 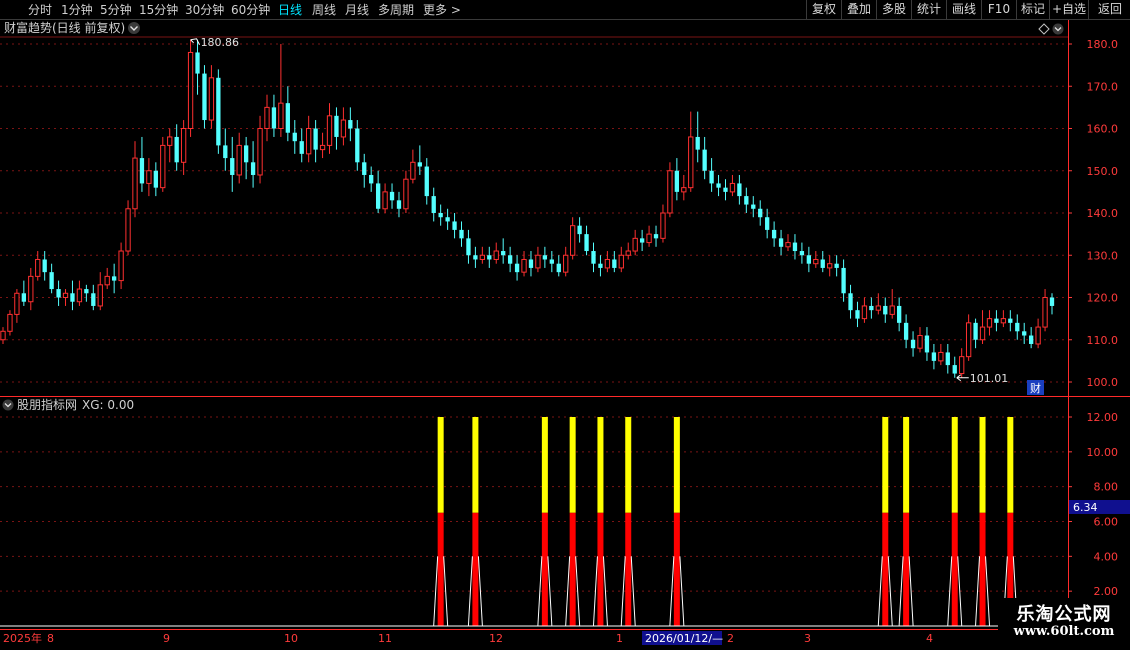 What do you see at coordinates (396, 10) in the screenshot?
I see `period-tab-multi: 多周期` at bounding box center [396, 10].